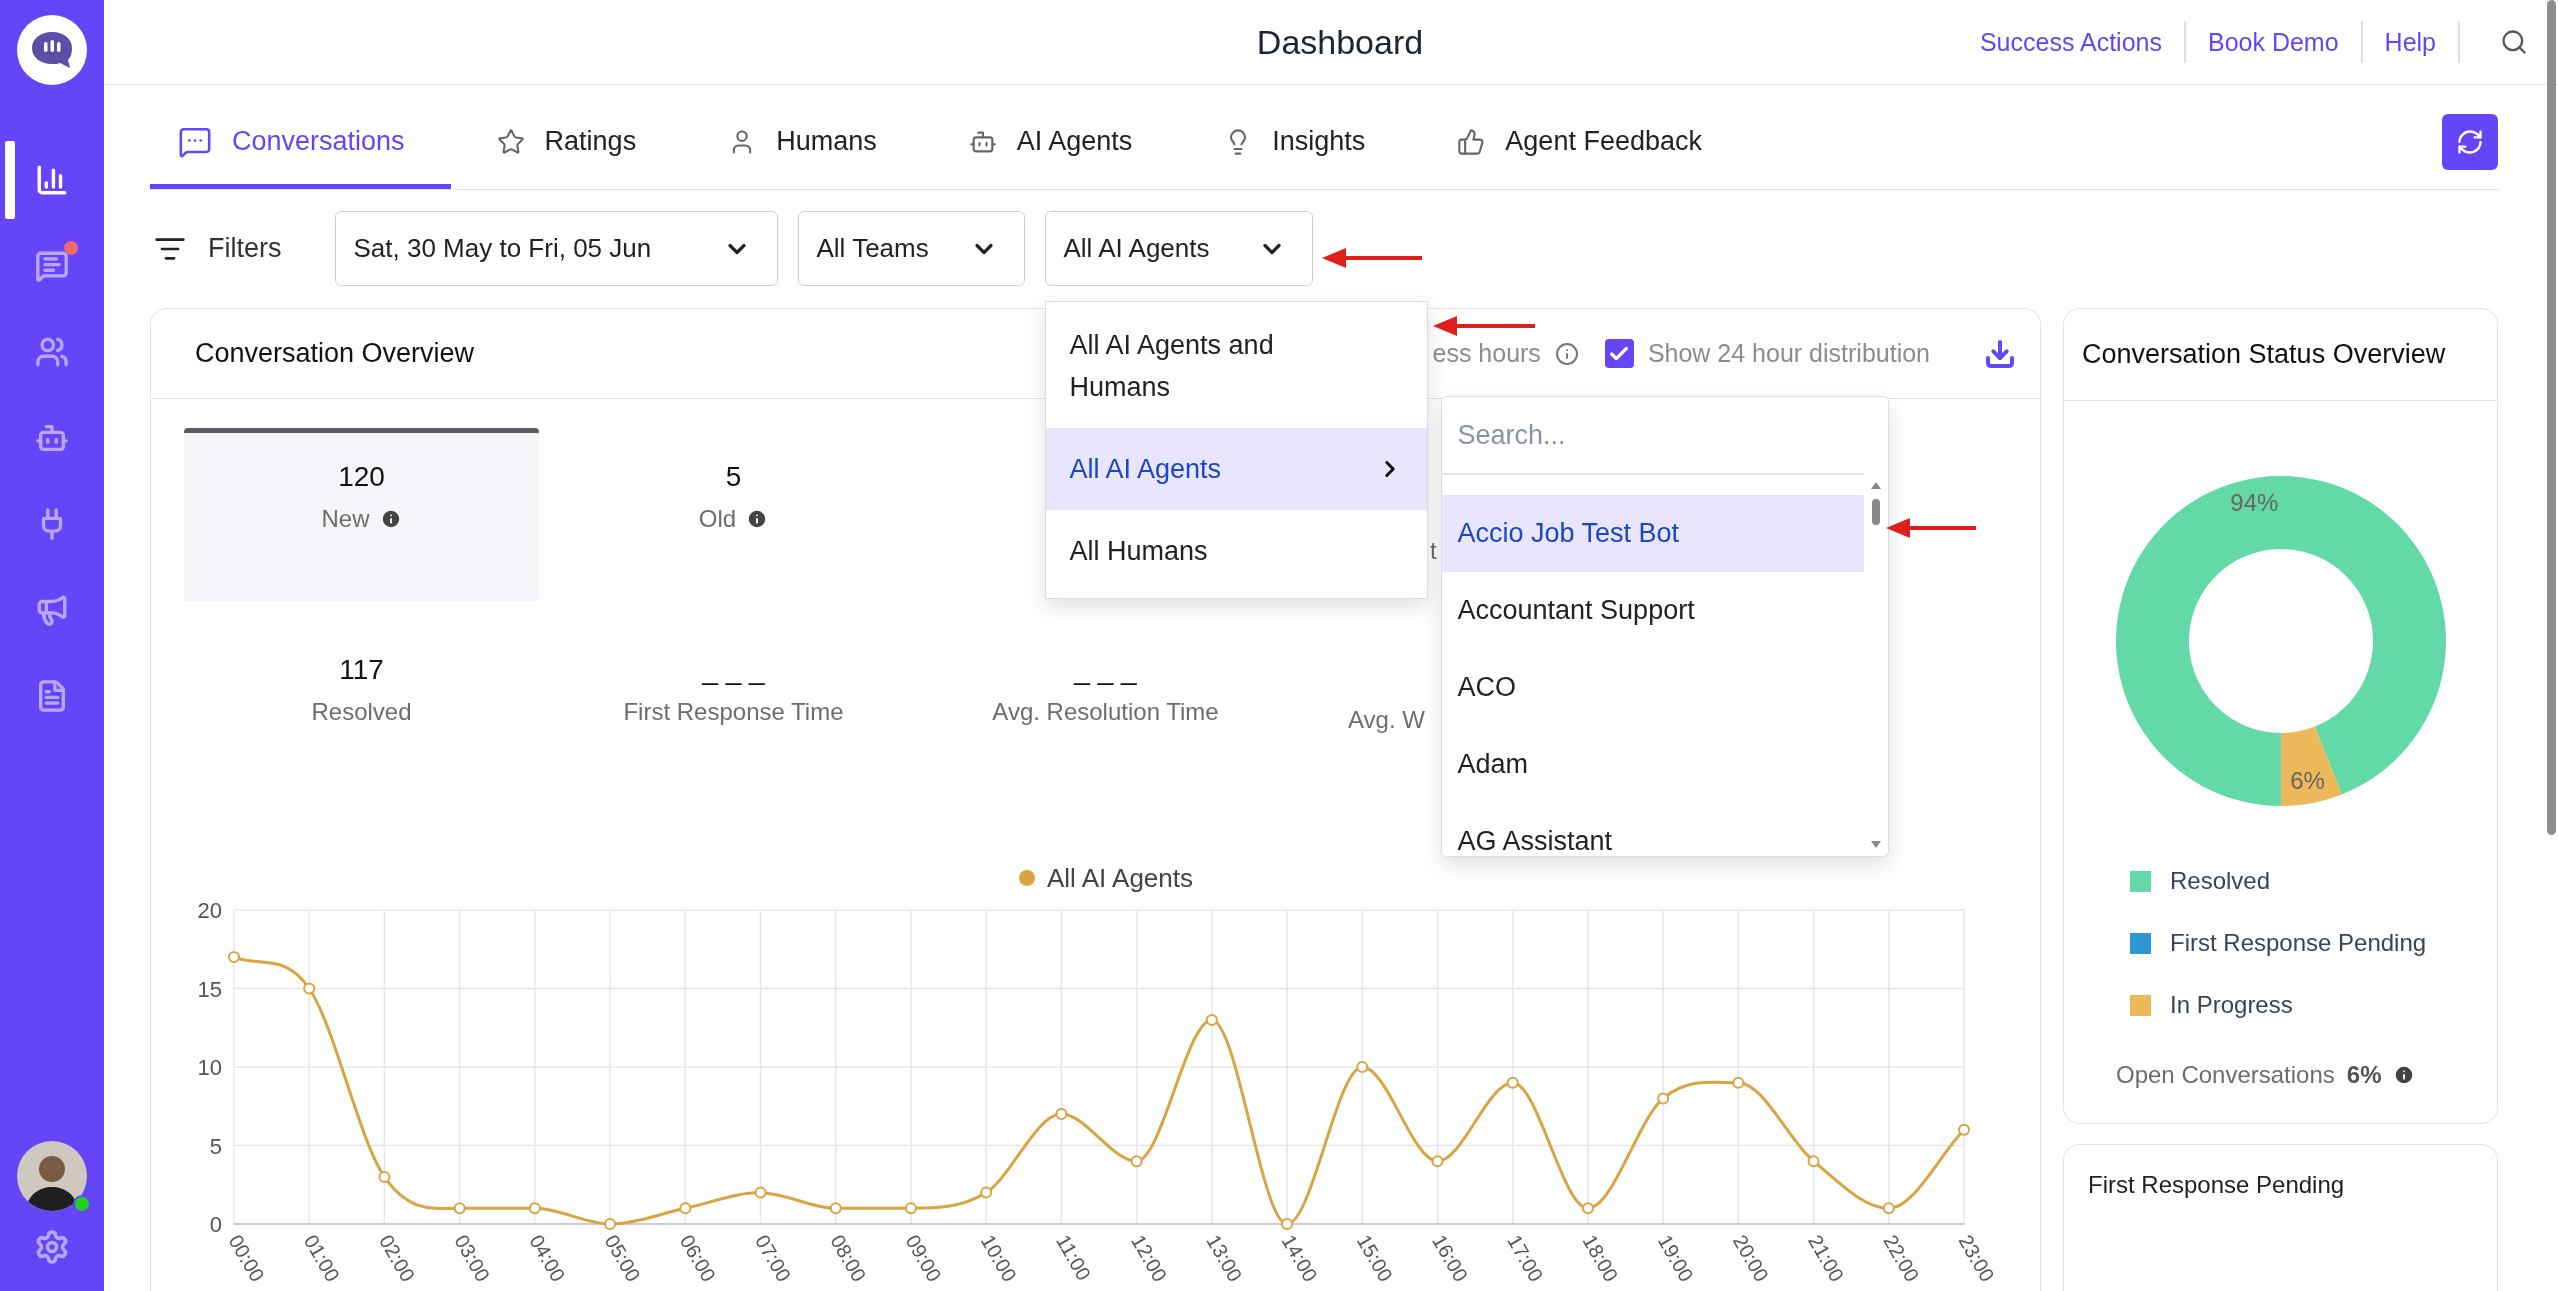  Describe the element at coordinates (52, 1247) in the screenshot. I see `settings-icon` at that location.